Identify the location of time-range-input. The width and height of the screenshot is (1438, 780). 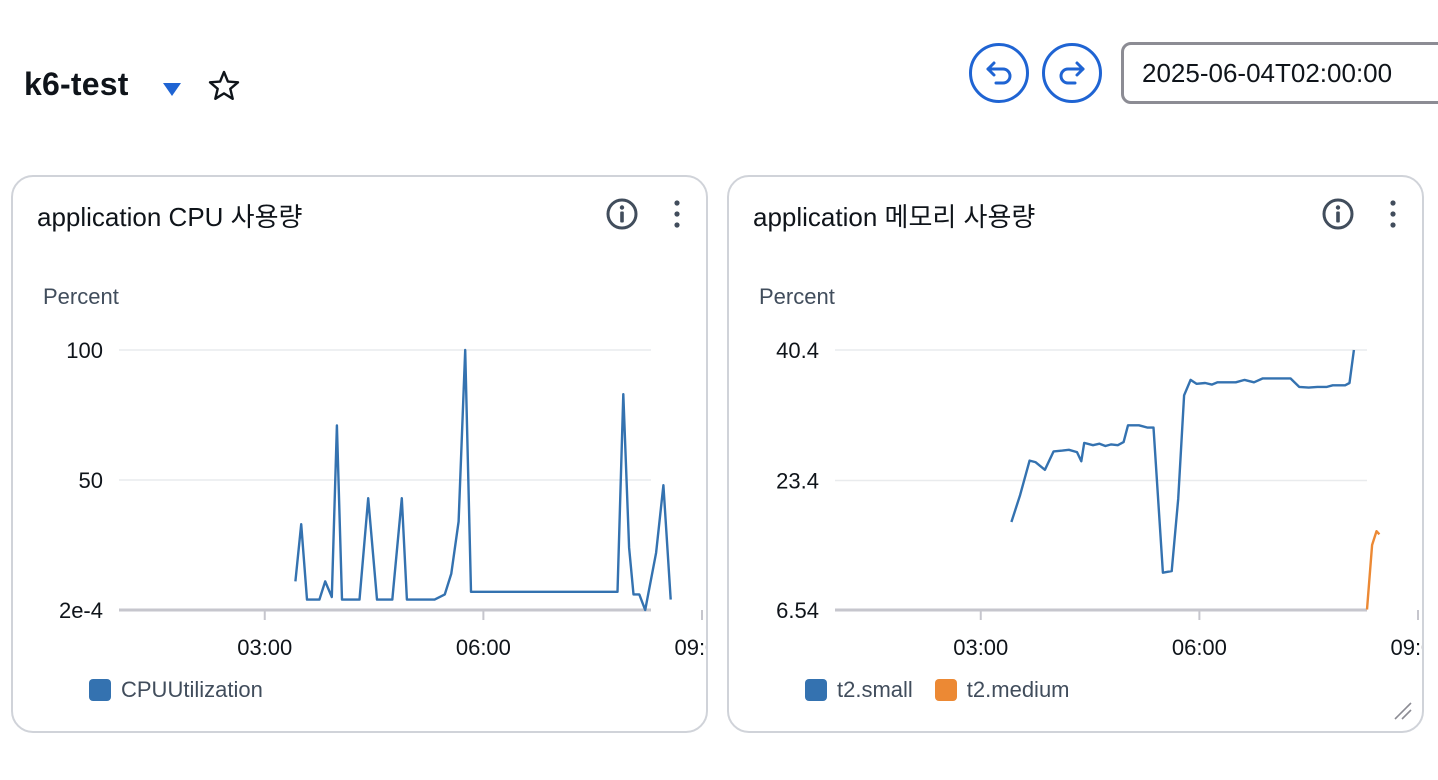
(1279, 73).